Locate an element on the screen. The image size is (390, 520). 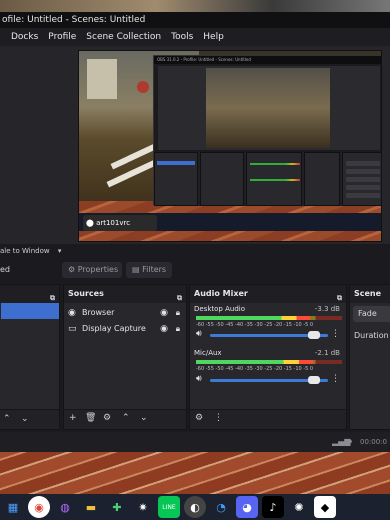
nested-mixer-dock is located at coordinates (274, 179).